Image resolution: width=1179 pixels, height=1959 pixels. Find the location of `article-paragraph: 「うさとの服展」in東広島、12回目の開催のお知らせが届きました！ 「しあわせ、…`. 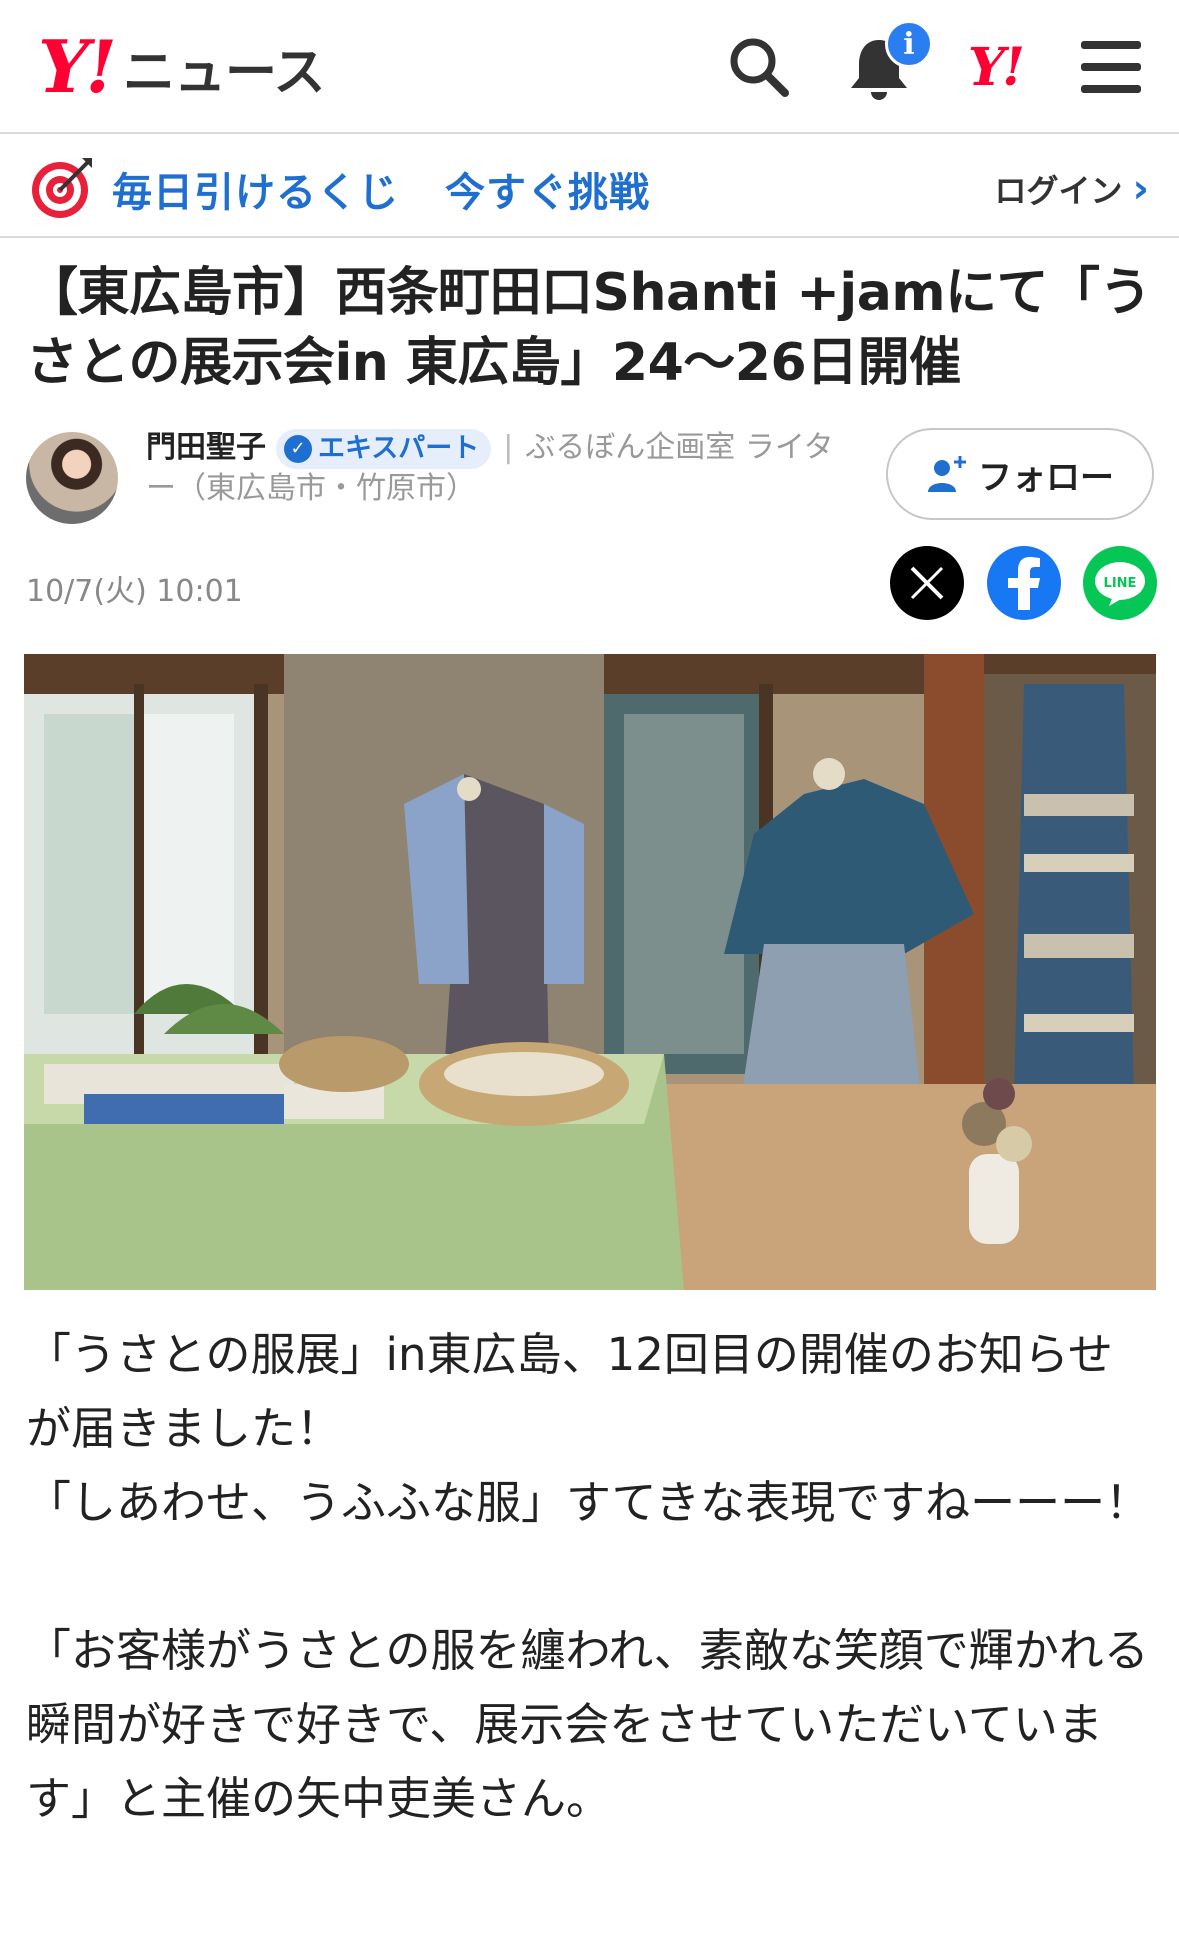

article-paragraph: 「うさとの服展」in東広島、12回目の開催のお知らせが届きました！ 「しあわせ、… is located at coordinates (588, 1428).